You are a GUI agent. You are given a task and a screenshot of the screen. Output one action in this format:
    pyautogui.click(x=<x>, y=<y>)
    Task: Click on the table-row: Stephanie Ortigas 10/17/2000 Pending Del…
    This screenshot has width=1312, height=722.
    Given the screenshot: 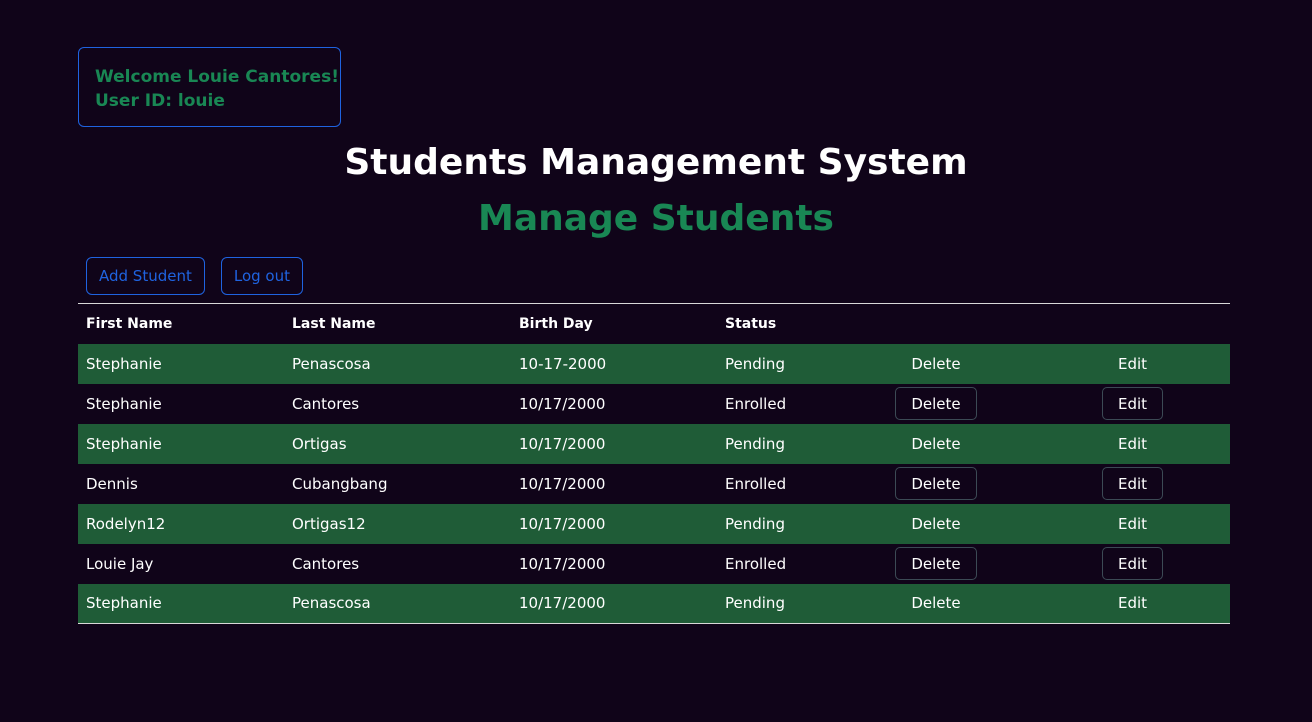 What is the action you would take?
    pyautogui.click(x=654, y=443)
    